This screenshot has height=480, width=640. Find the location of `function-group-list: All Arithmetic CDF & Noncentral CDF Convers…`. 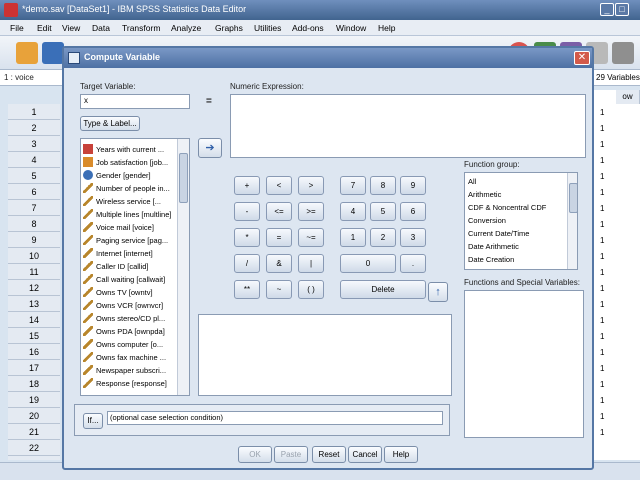

function-group-list: All Arithmetic CDF & Noncentral CDF Convers… is located at coordinates (521, 221).